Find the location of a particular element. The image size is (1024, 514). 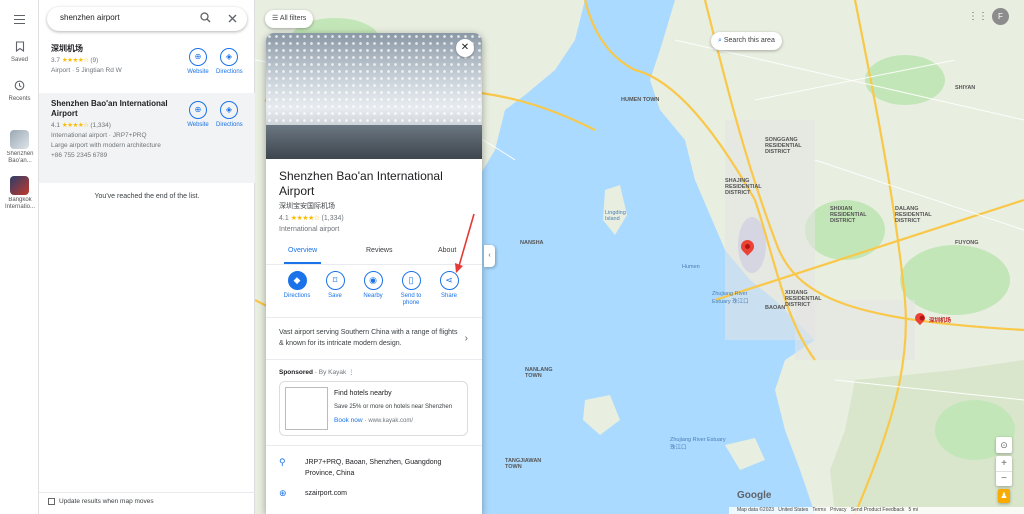

search-icon is located at coordinates (205, 19).